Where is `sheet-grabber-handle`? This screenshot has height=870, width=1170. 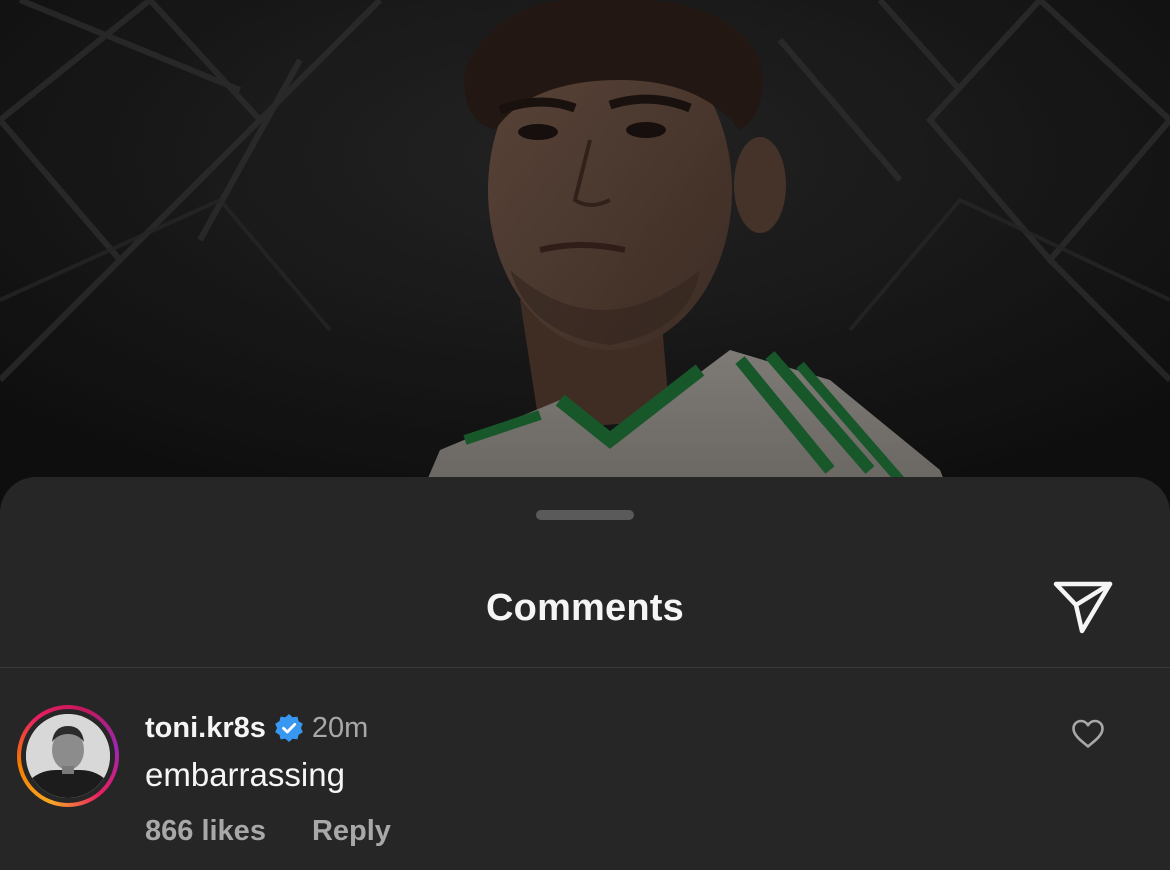 sheet-grabber-handle is located at coordinates (585, 515).